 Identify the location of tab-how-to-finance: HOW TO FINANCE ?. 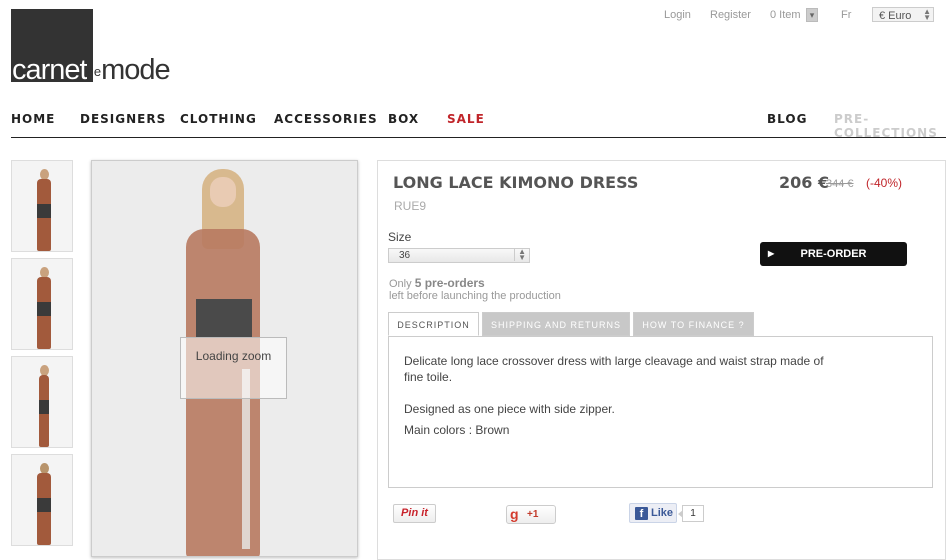
(693, 324).